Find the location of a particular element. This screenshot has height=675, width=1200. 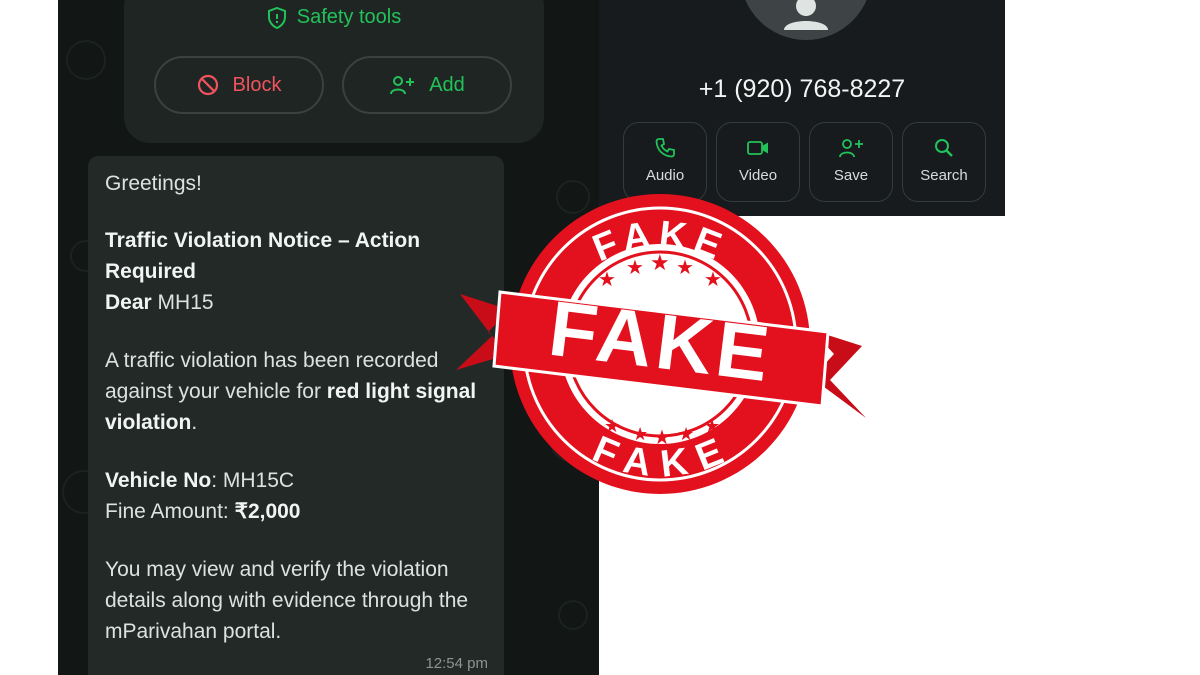

fine-label: Fine Amount: is located at coordinates (167, 511).